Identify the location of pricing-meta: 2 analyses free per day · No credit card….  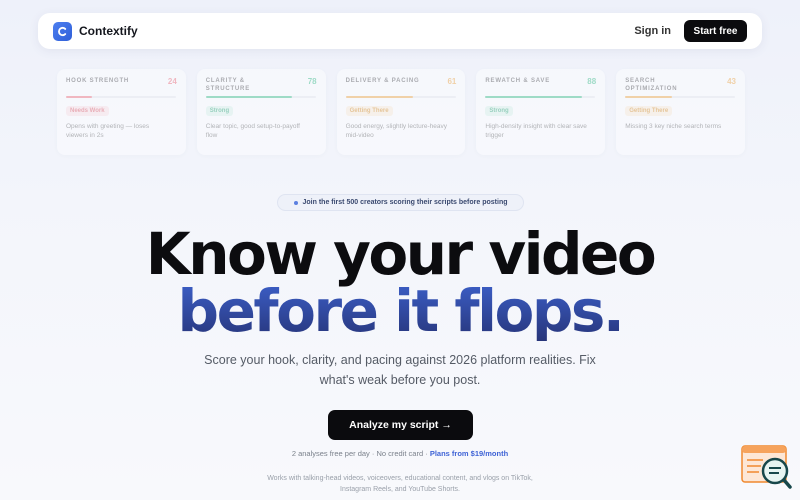
(400, 453).